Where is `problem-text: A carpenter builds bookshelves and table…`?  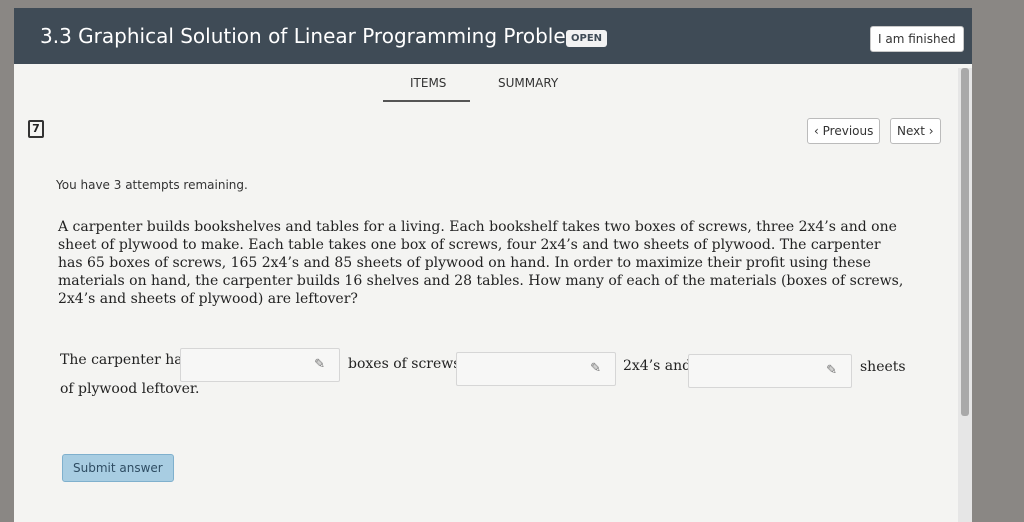
problem-text: A carpenter builds bookshelves and table… is located at coordinates (481, 263).